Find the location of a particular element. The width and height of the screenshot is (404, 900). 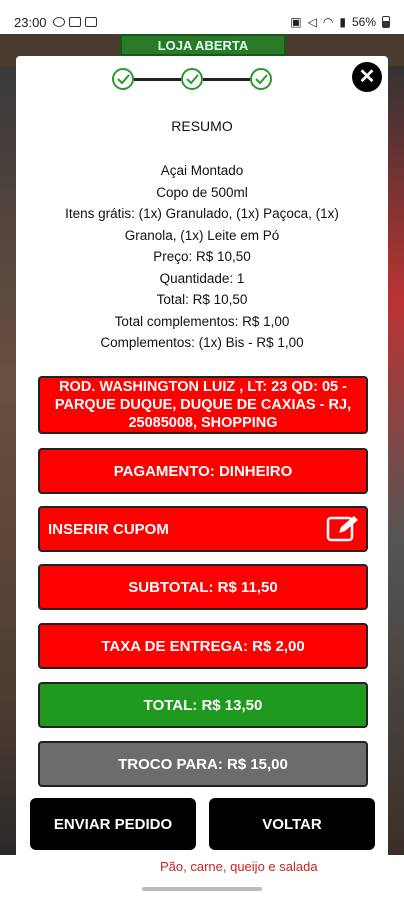

send-order-button: ENVIAR PEDIDO is located at coordinates (113, 824).